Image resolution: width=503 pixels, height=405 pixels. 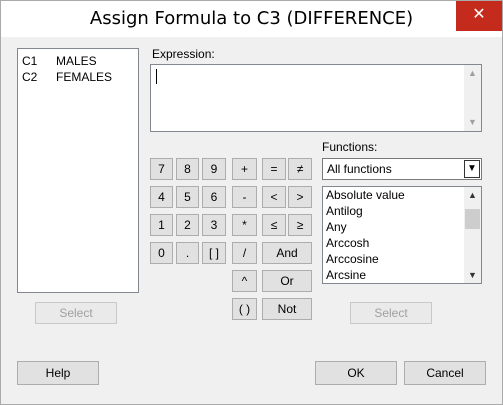 I want to click on functions-scrollbar: ▲ ▼, so click(x=472, y=235).